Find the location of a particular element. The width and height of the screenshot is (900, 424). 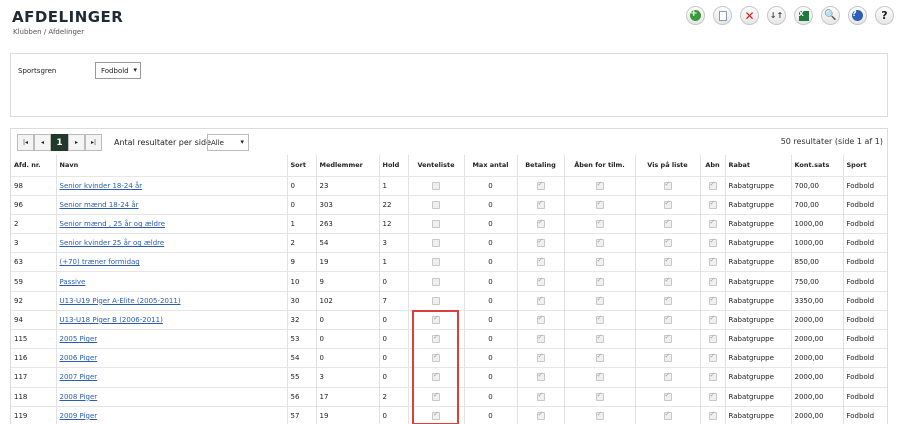

add-button: + is located at coordinates (695, 15).